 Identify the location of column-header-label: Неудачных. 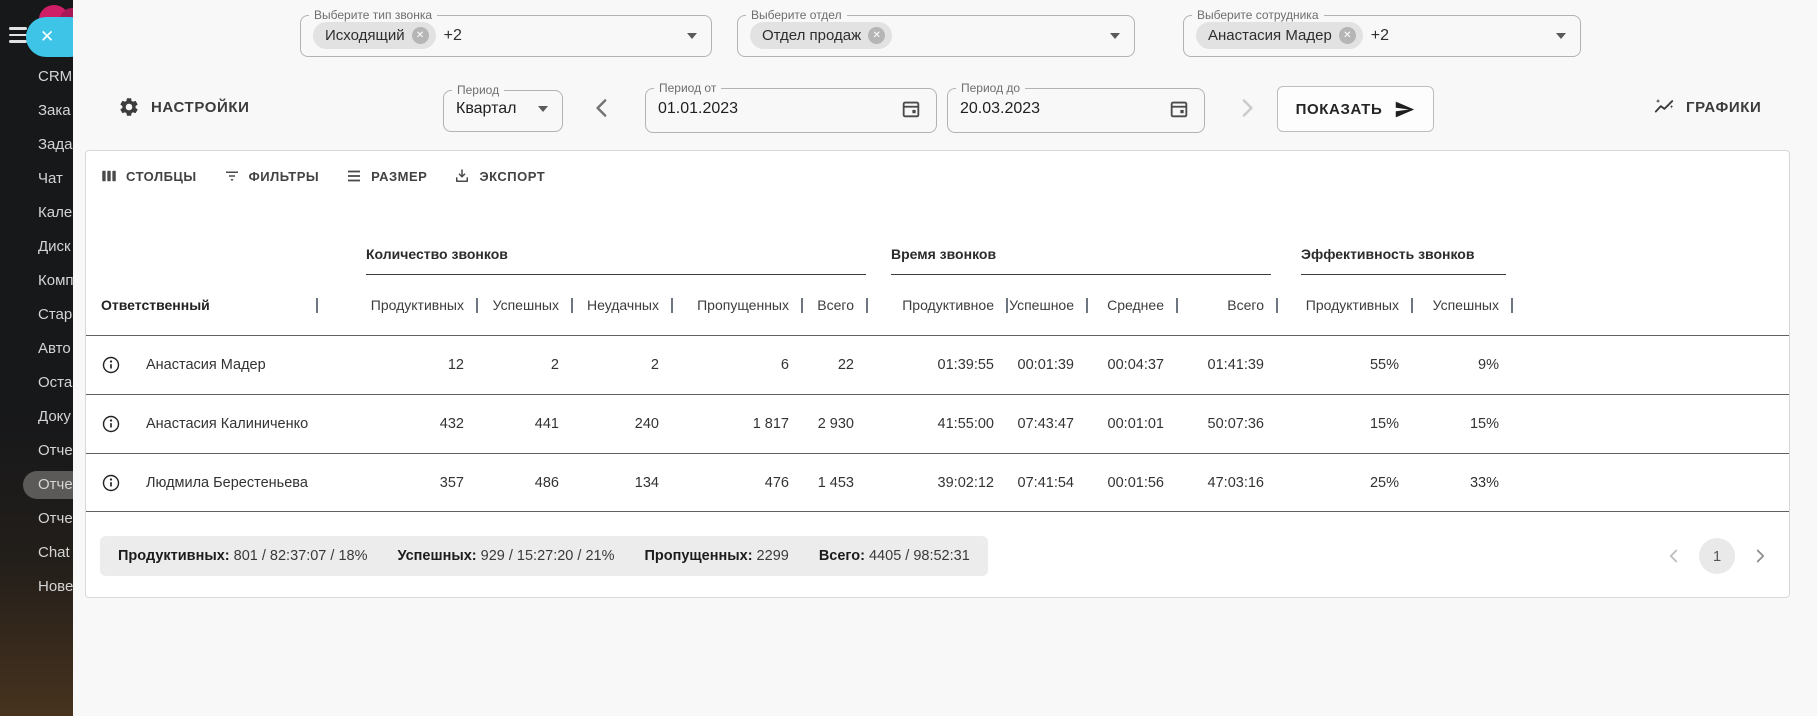
(622, 305).